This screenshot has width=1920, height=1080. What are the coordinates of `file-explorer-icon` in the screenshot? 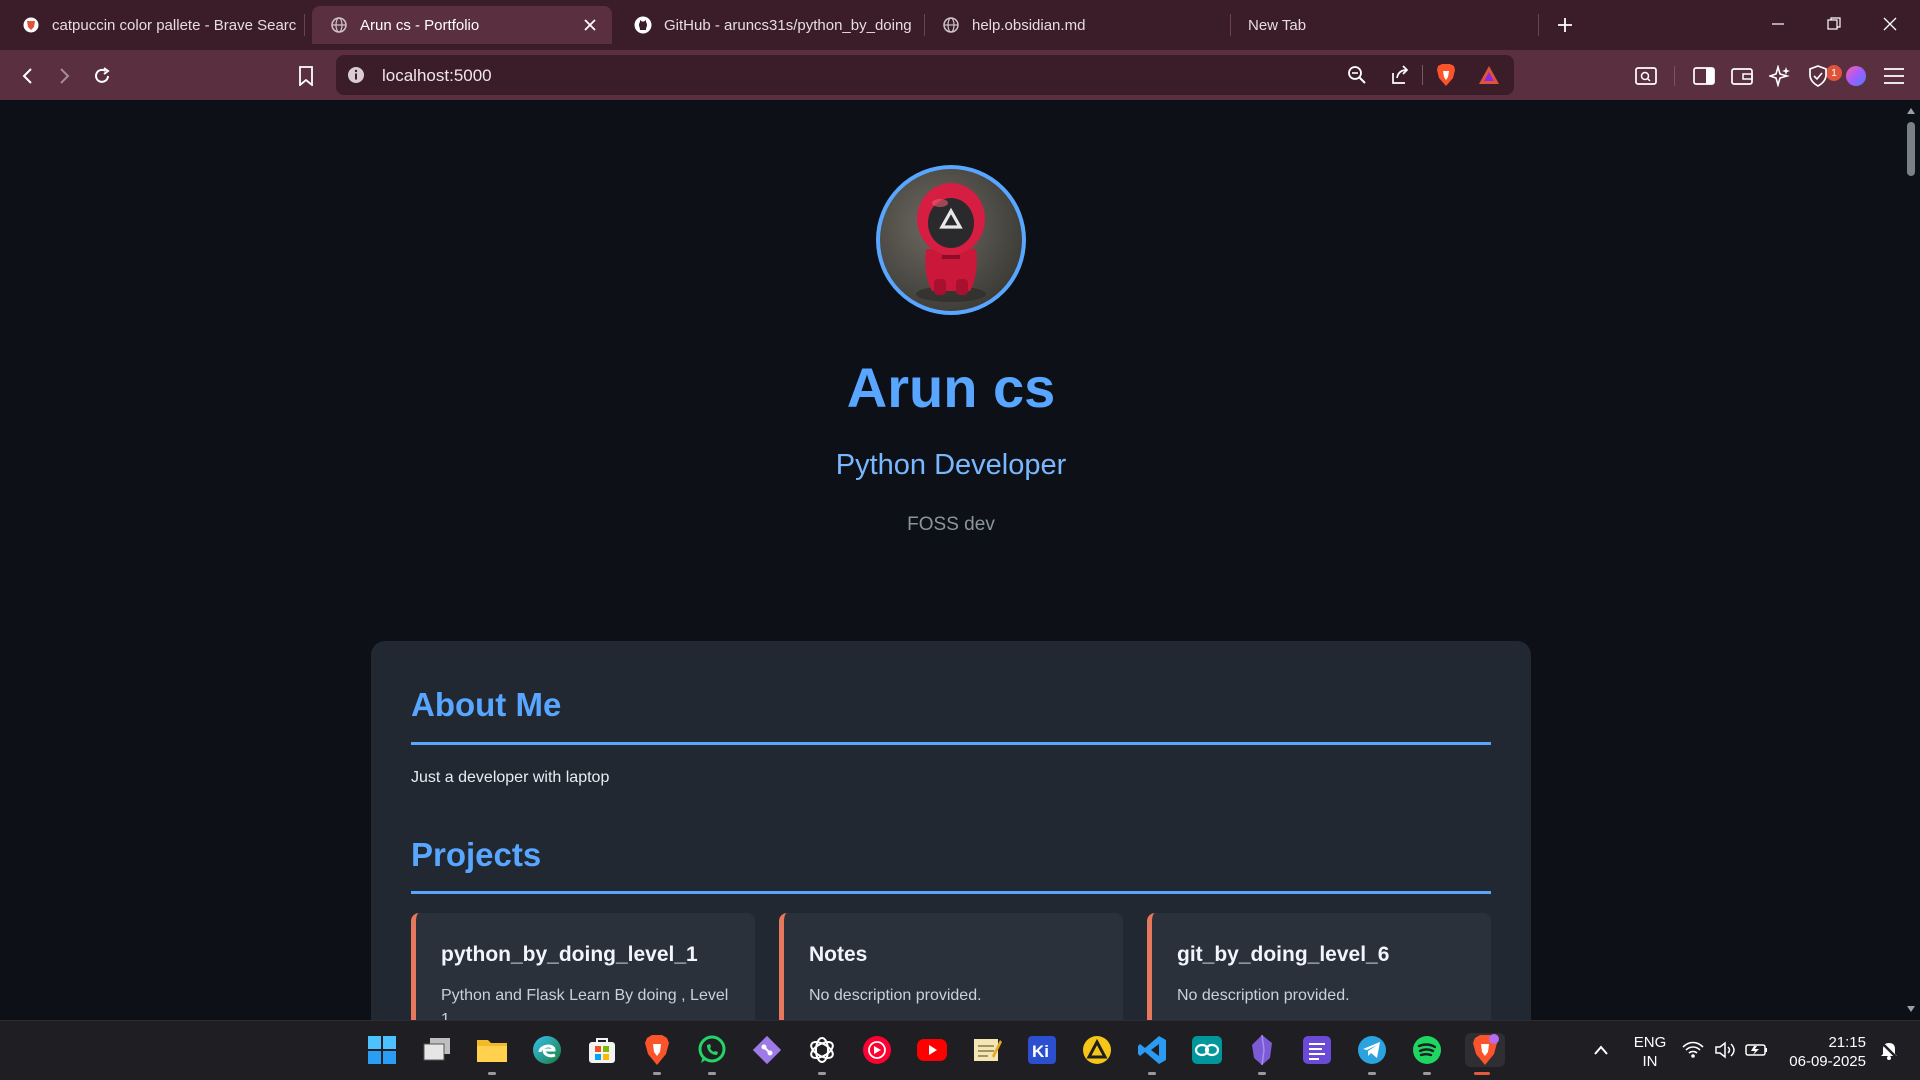 It's located at (492, 1054).